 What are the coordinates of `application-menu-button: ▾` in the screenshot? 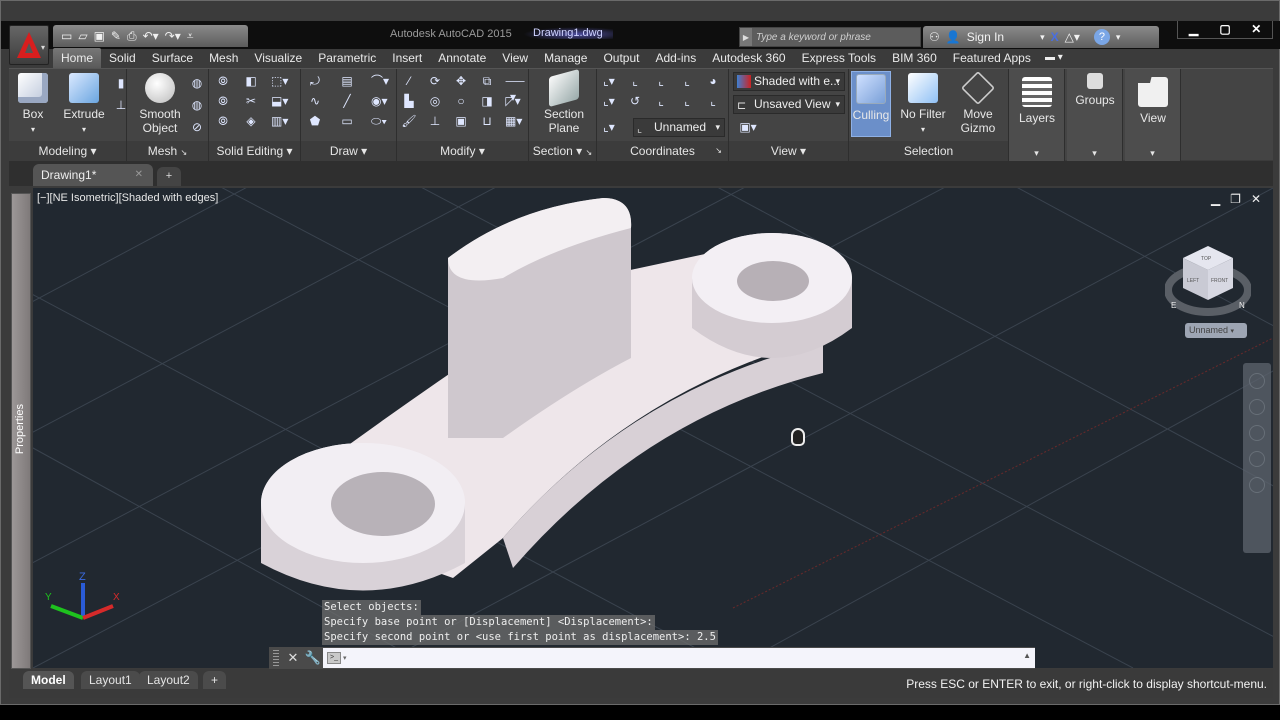 It's located at (29, 45).